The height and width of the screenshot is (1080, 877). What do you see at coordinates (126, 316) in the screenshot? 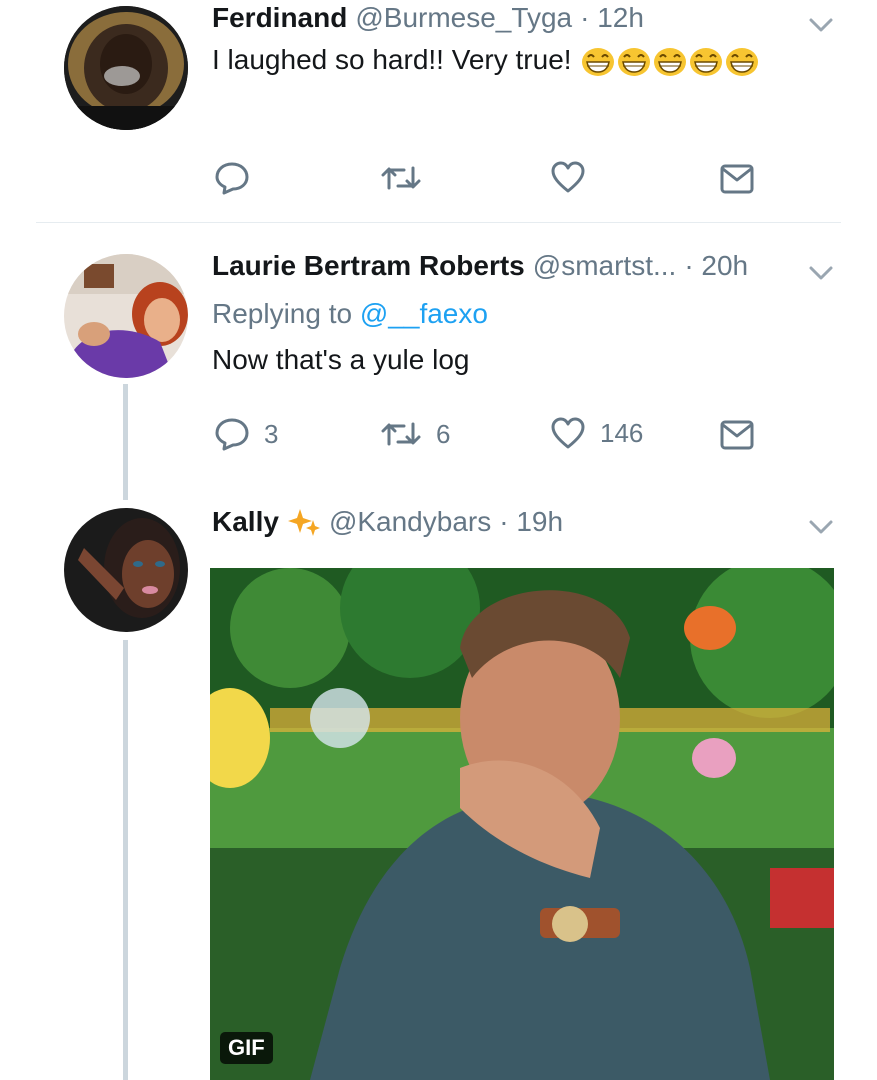
I see `avatar-laurie` at bounding box center [126, 316].